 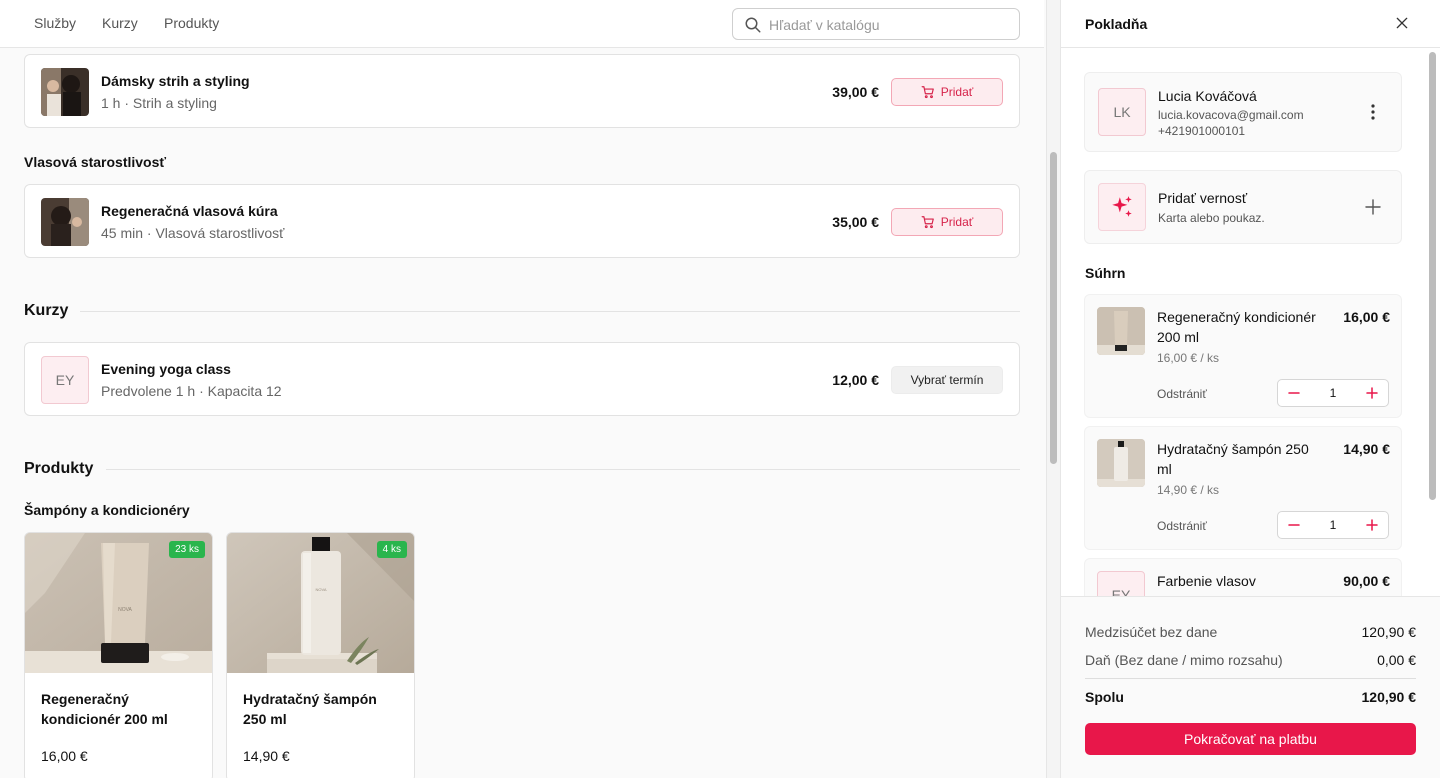 What do you see at coordinates (320, 603) in the screenshot?
I see `product-image: NOVA 4 ks` at bounding box center [320, 603].